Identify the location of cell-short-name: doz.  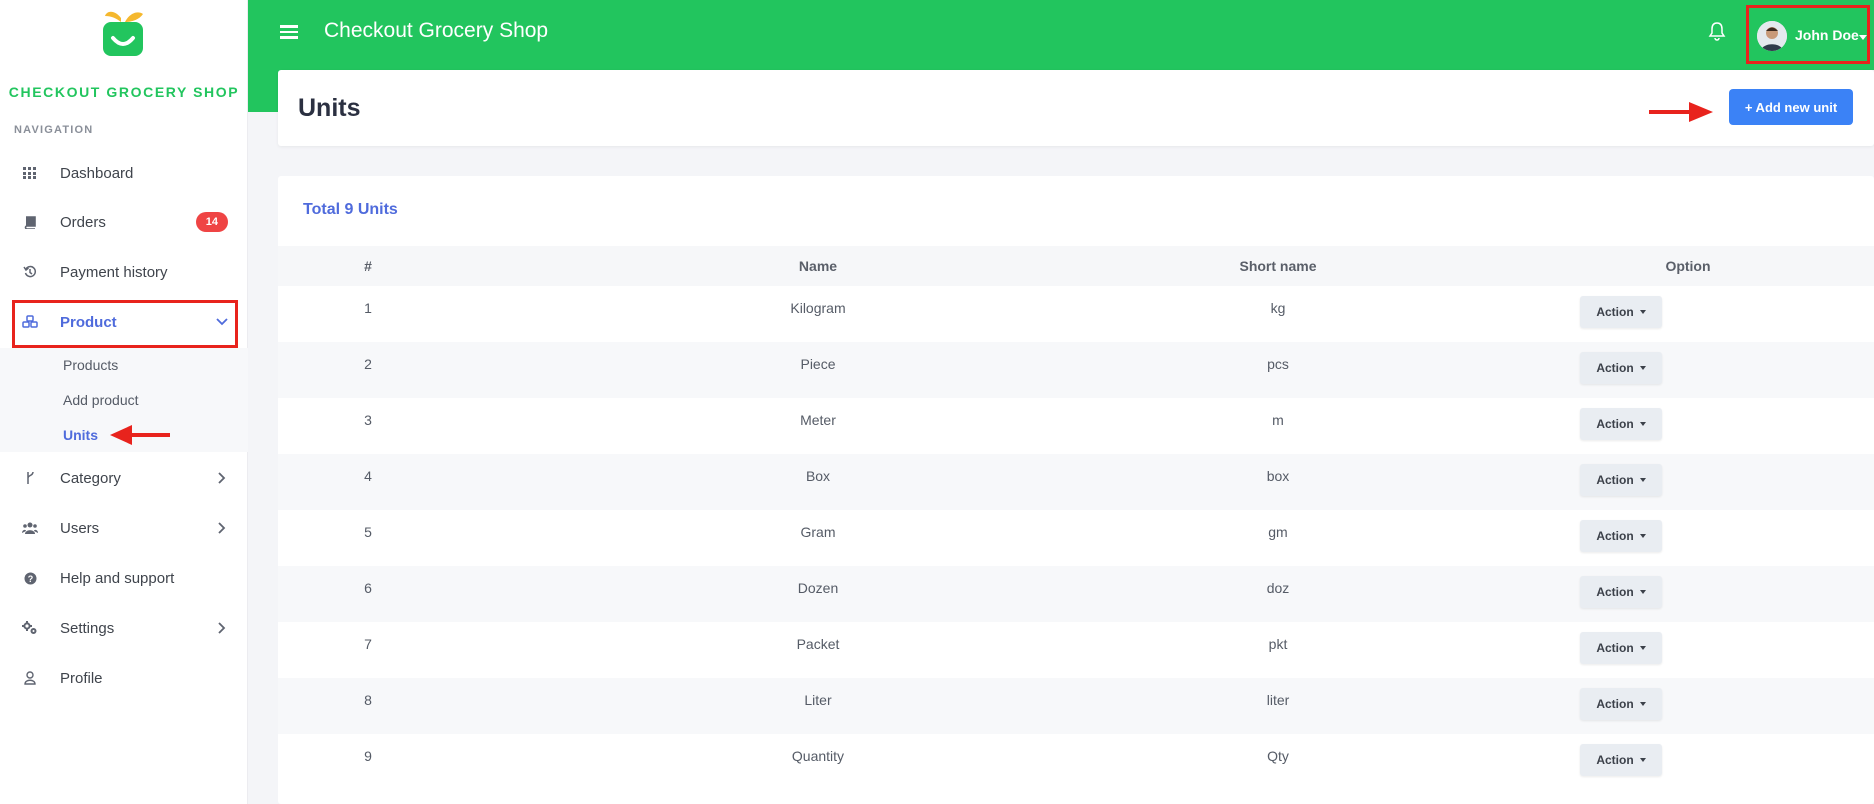
(1278, 588).